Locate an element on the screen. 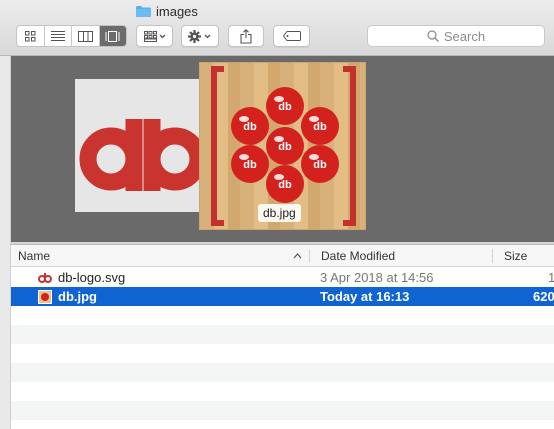  tag-icon is located at coordinates (291, 36).